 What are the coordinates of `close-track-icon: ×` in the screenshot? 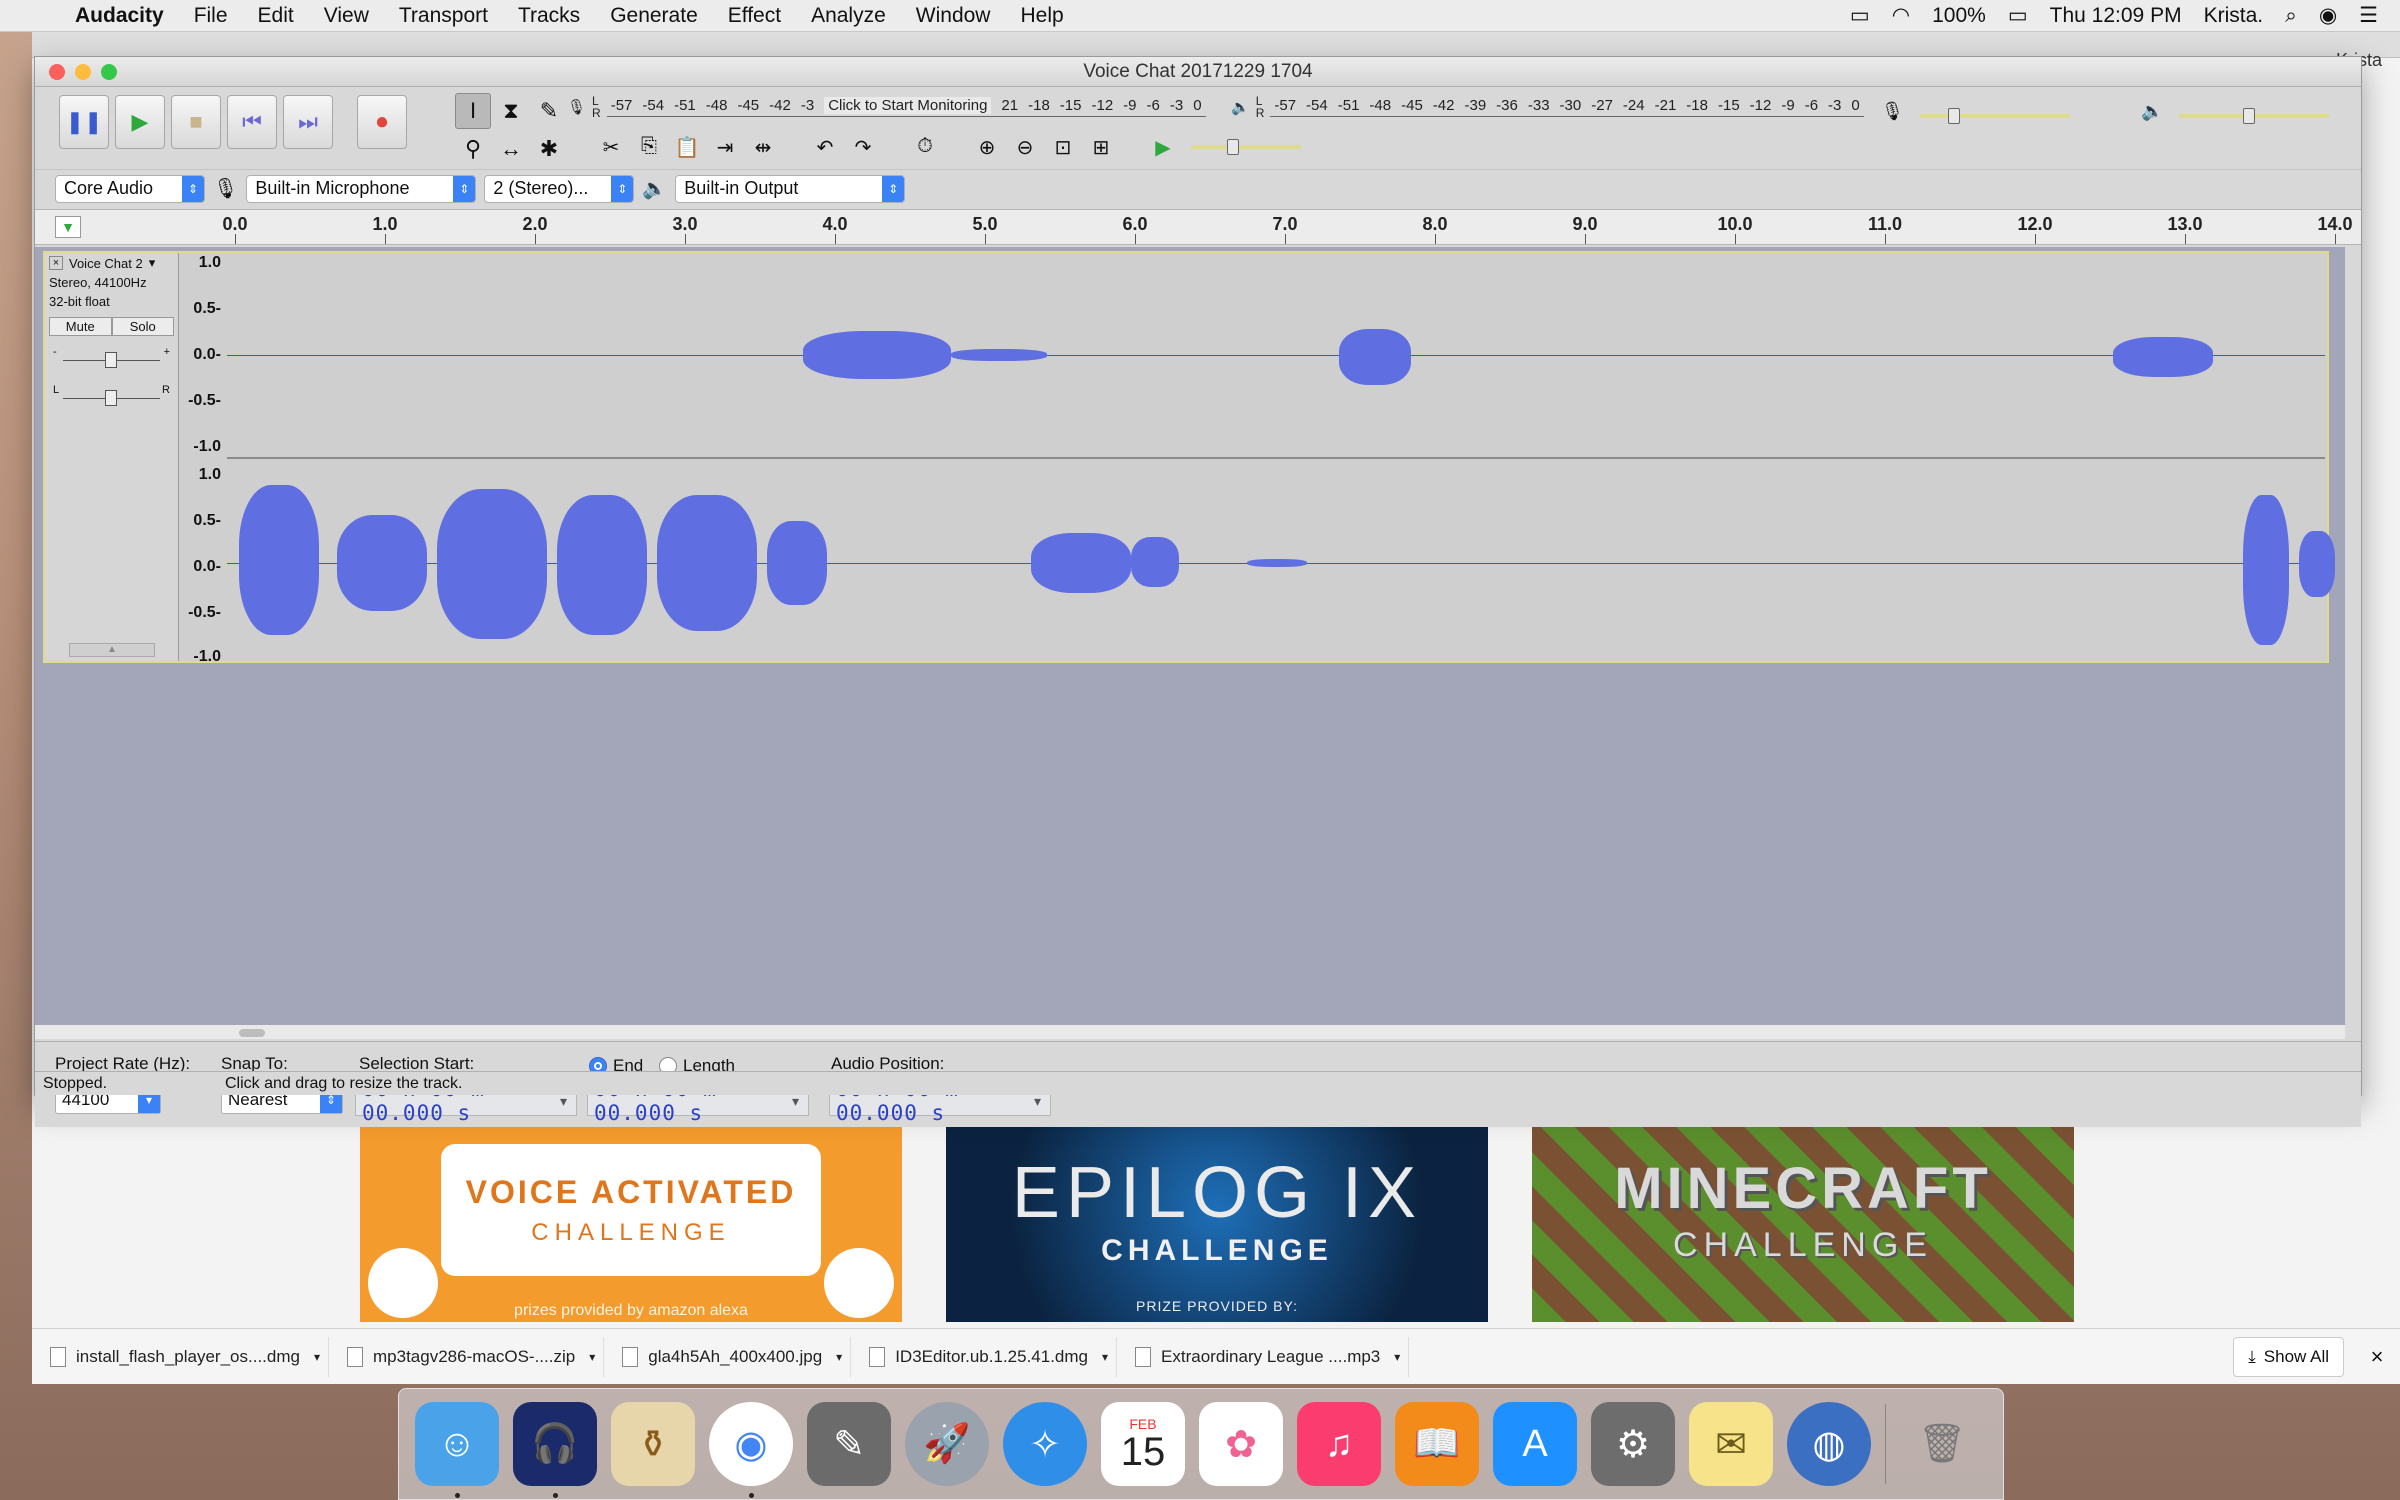 It's located at (56, 263).